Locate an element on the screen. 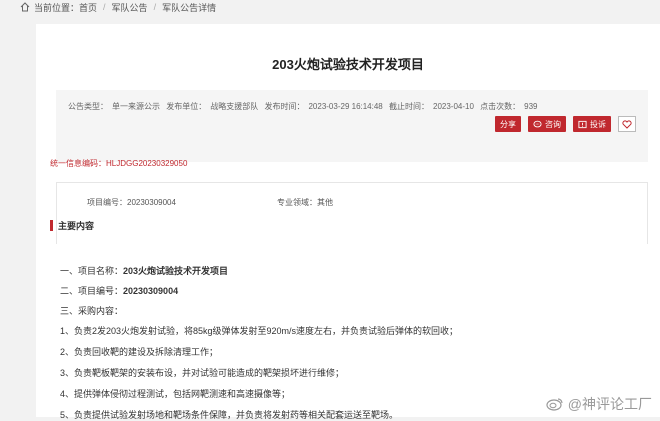 Image resolution: width=660 pixels, height=421 pixels. page-title: 203火炮试验技术开发项目 is located at coordinates (348, 64).